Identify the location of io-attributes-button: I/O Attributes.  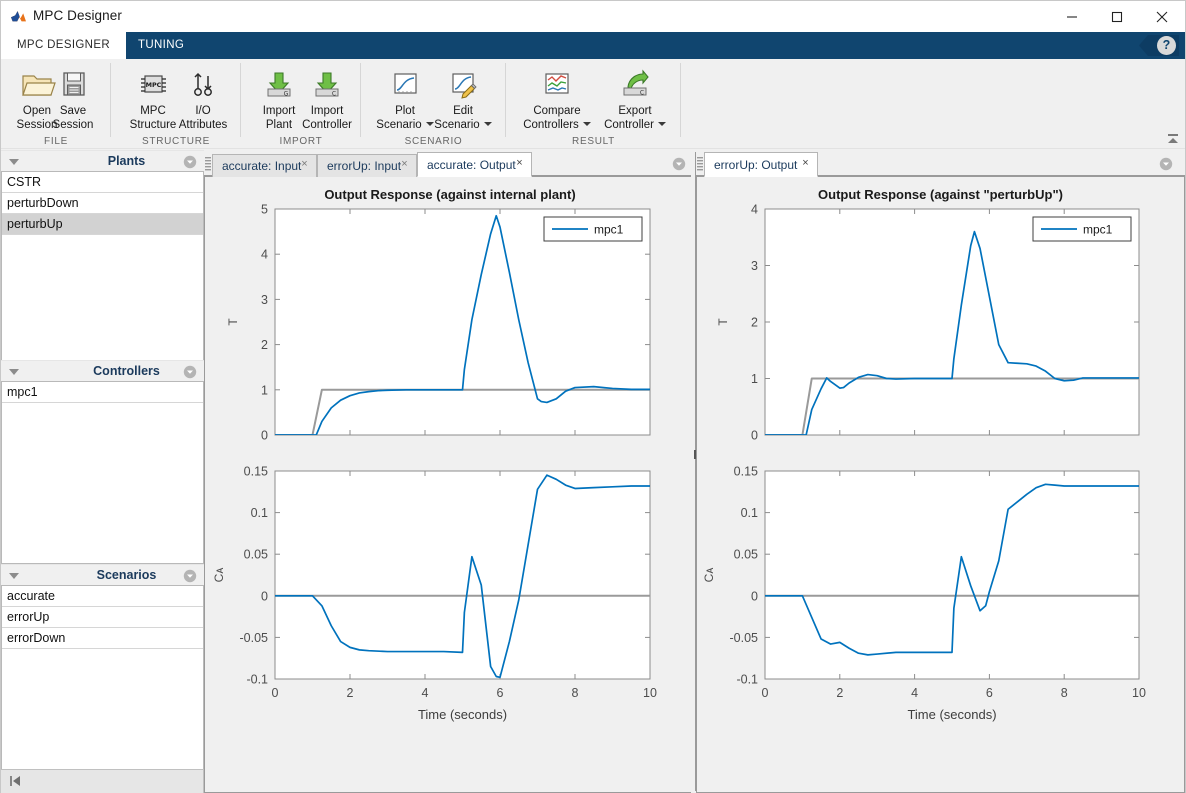
(203, 100).